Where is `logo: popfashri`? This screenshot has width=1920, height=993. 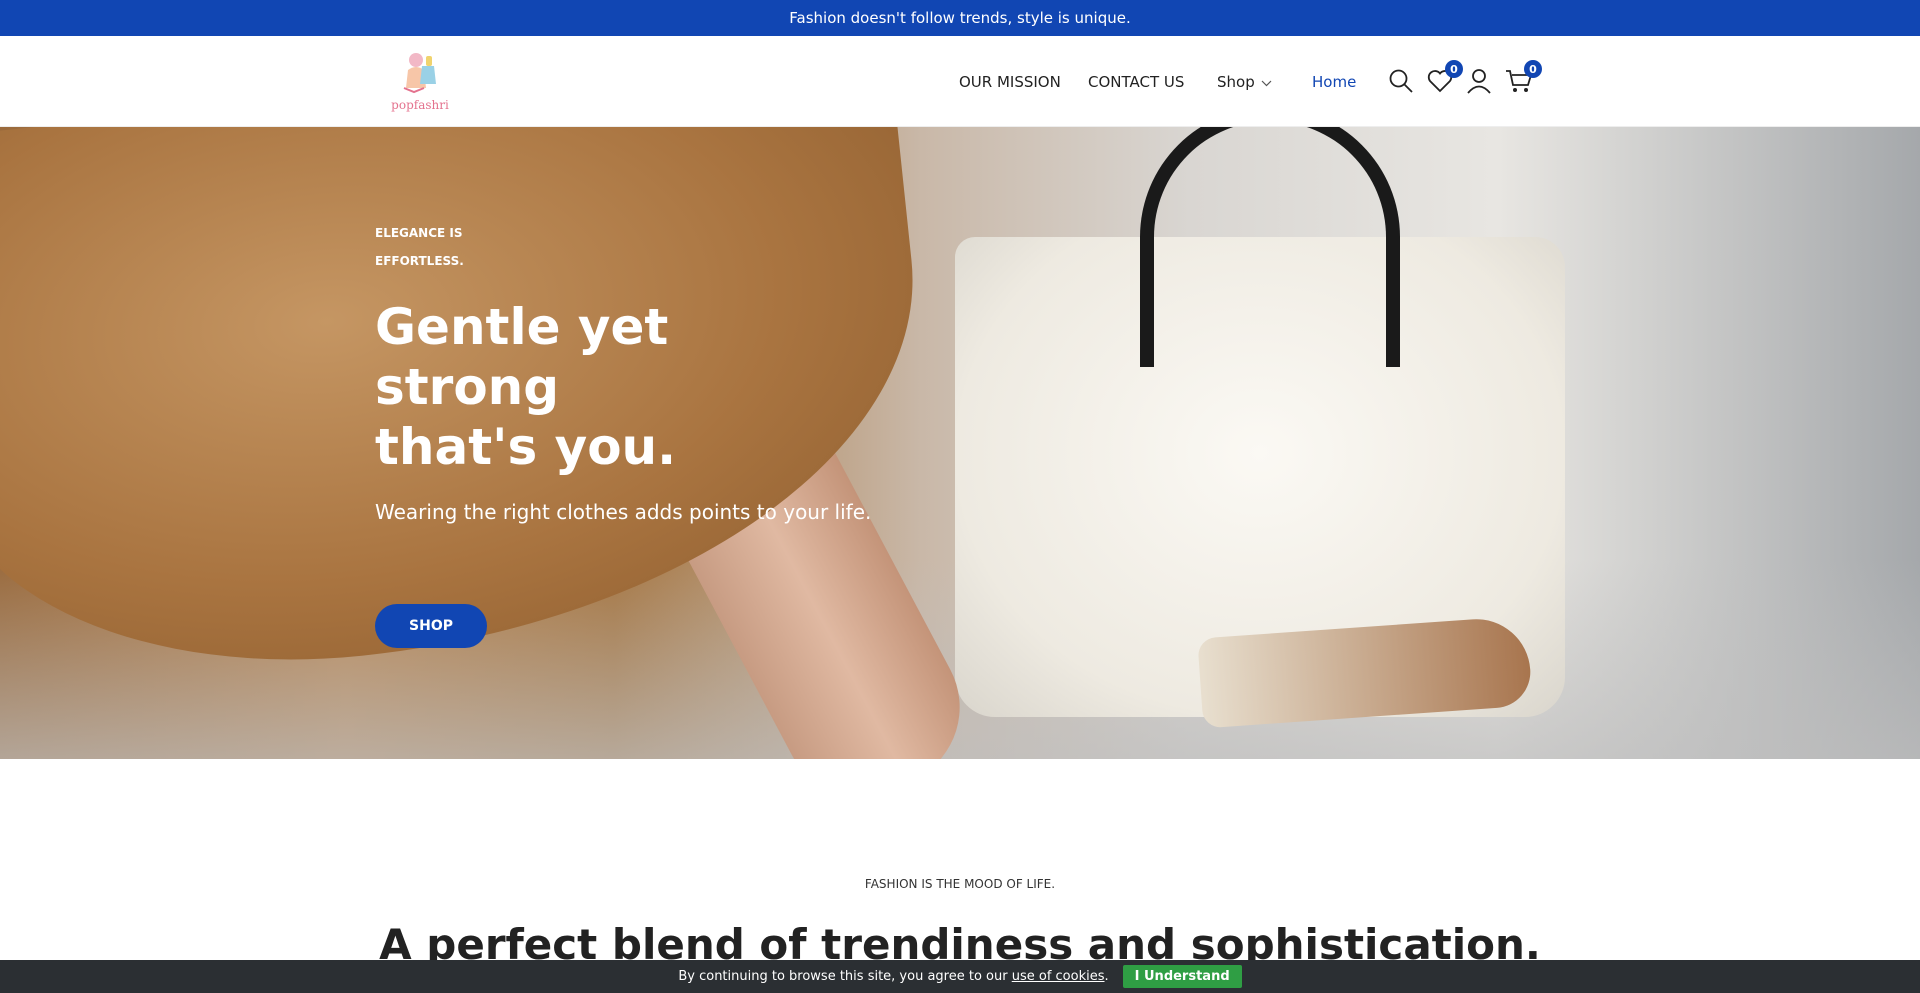 logo: popfashri is located at coordinates (420, 82).